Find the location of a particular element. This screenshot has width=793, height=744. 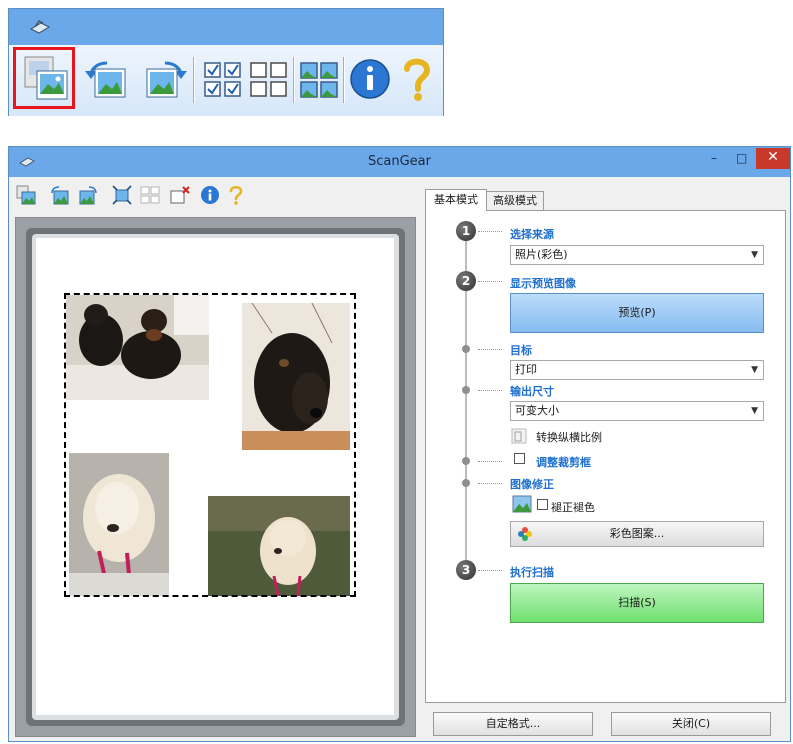

image-correction-heading: 图像修正 is located at coordinates (532, 484).